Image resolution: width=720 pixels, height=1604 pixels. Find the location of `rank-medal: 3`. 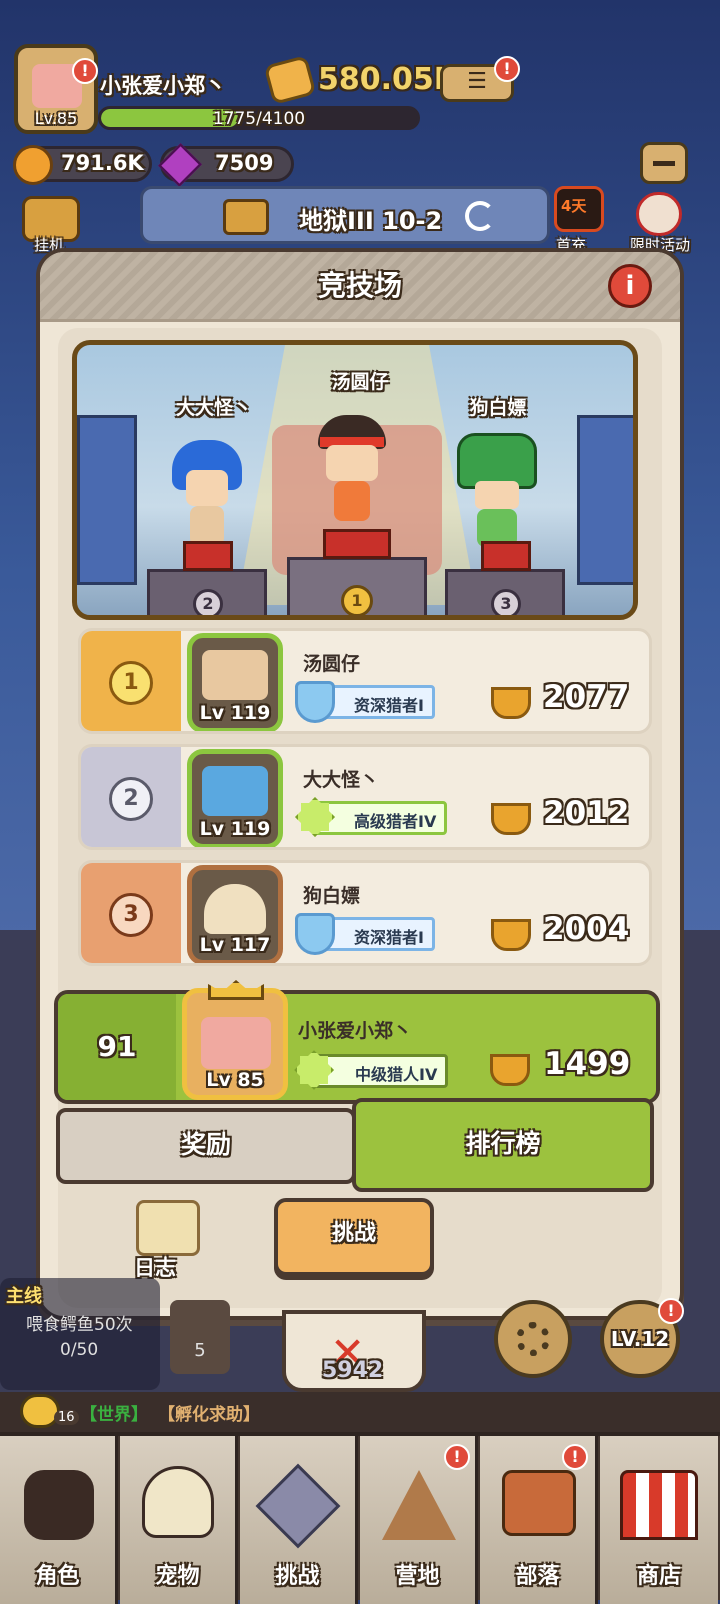

rank-medal: 3 is located at coordinates (131, 915).